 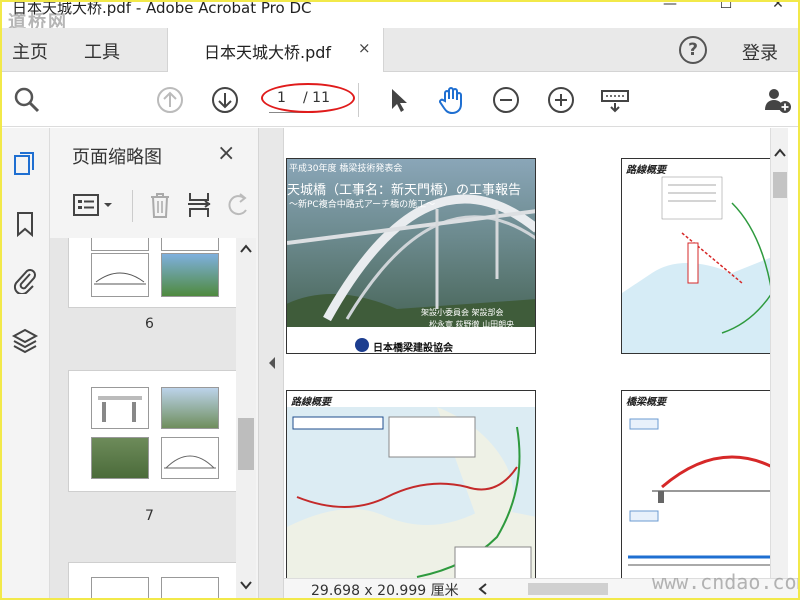 What do you see at coordinates (693, 50) in the screenshot?
I see `help-button: ?` at bounding box center [693, 50].